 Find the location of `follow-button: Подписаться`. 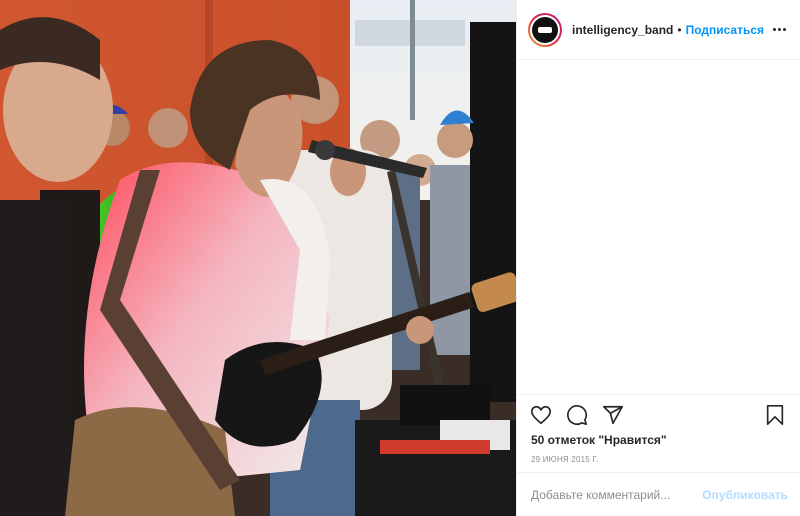

follow-button: Подписаться is located at coordinates (725, 30).